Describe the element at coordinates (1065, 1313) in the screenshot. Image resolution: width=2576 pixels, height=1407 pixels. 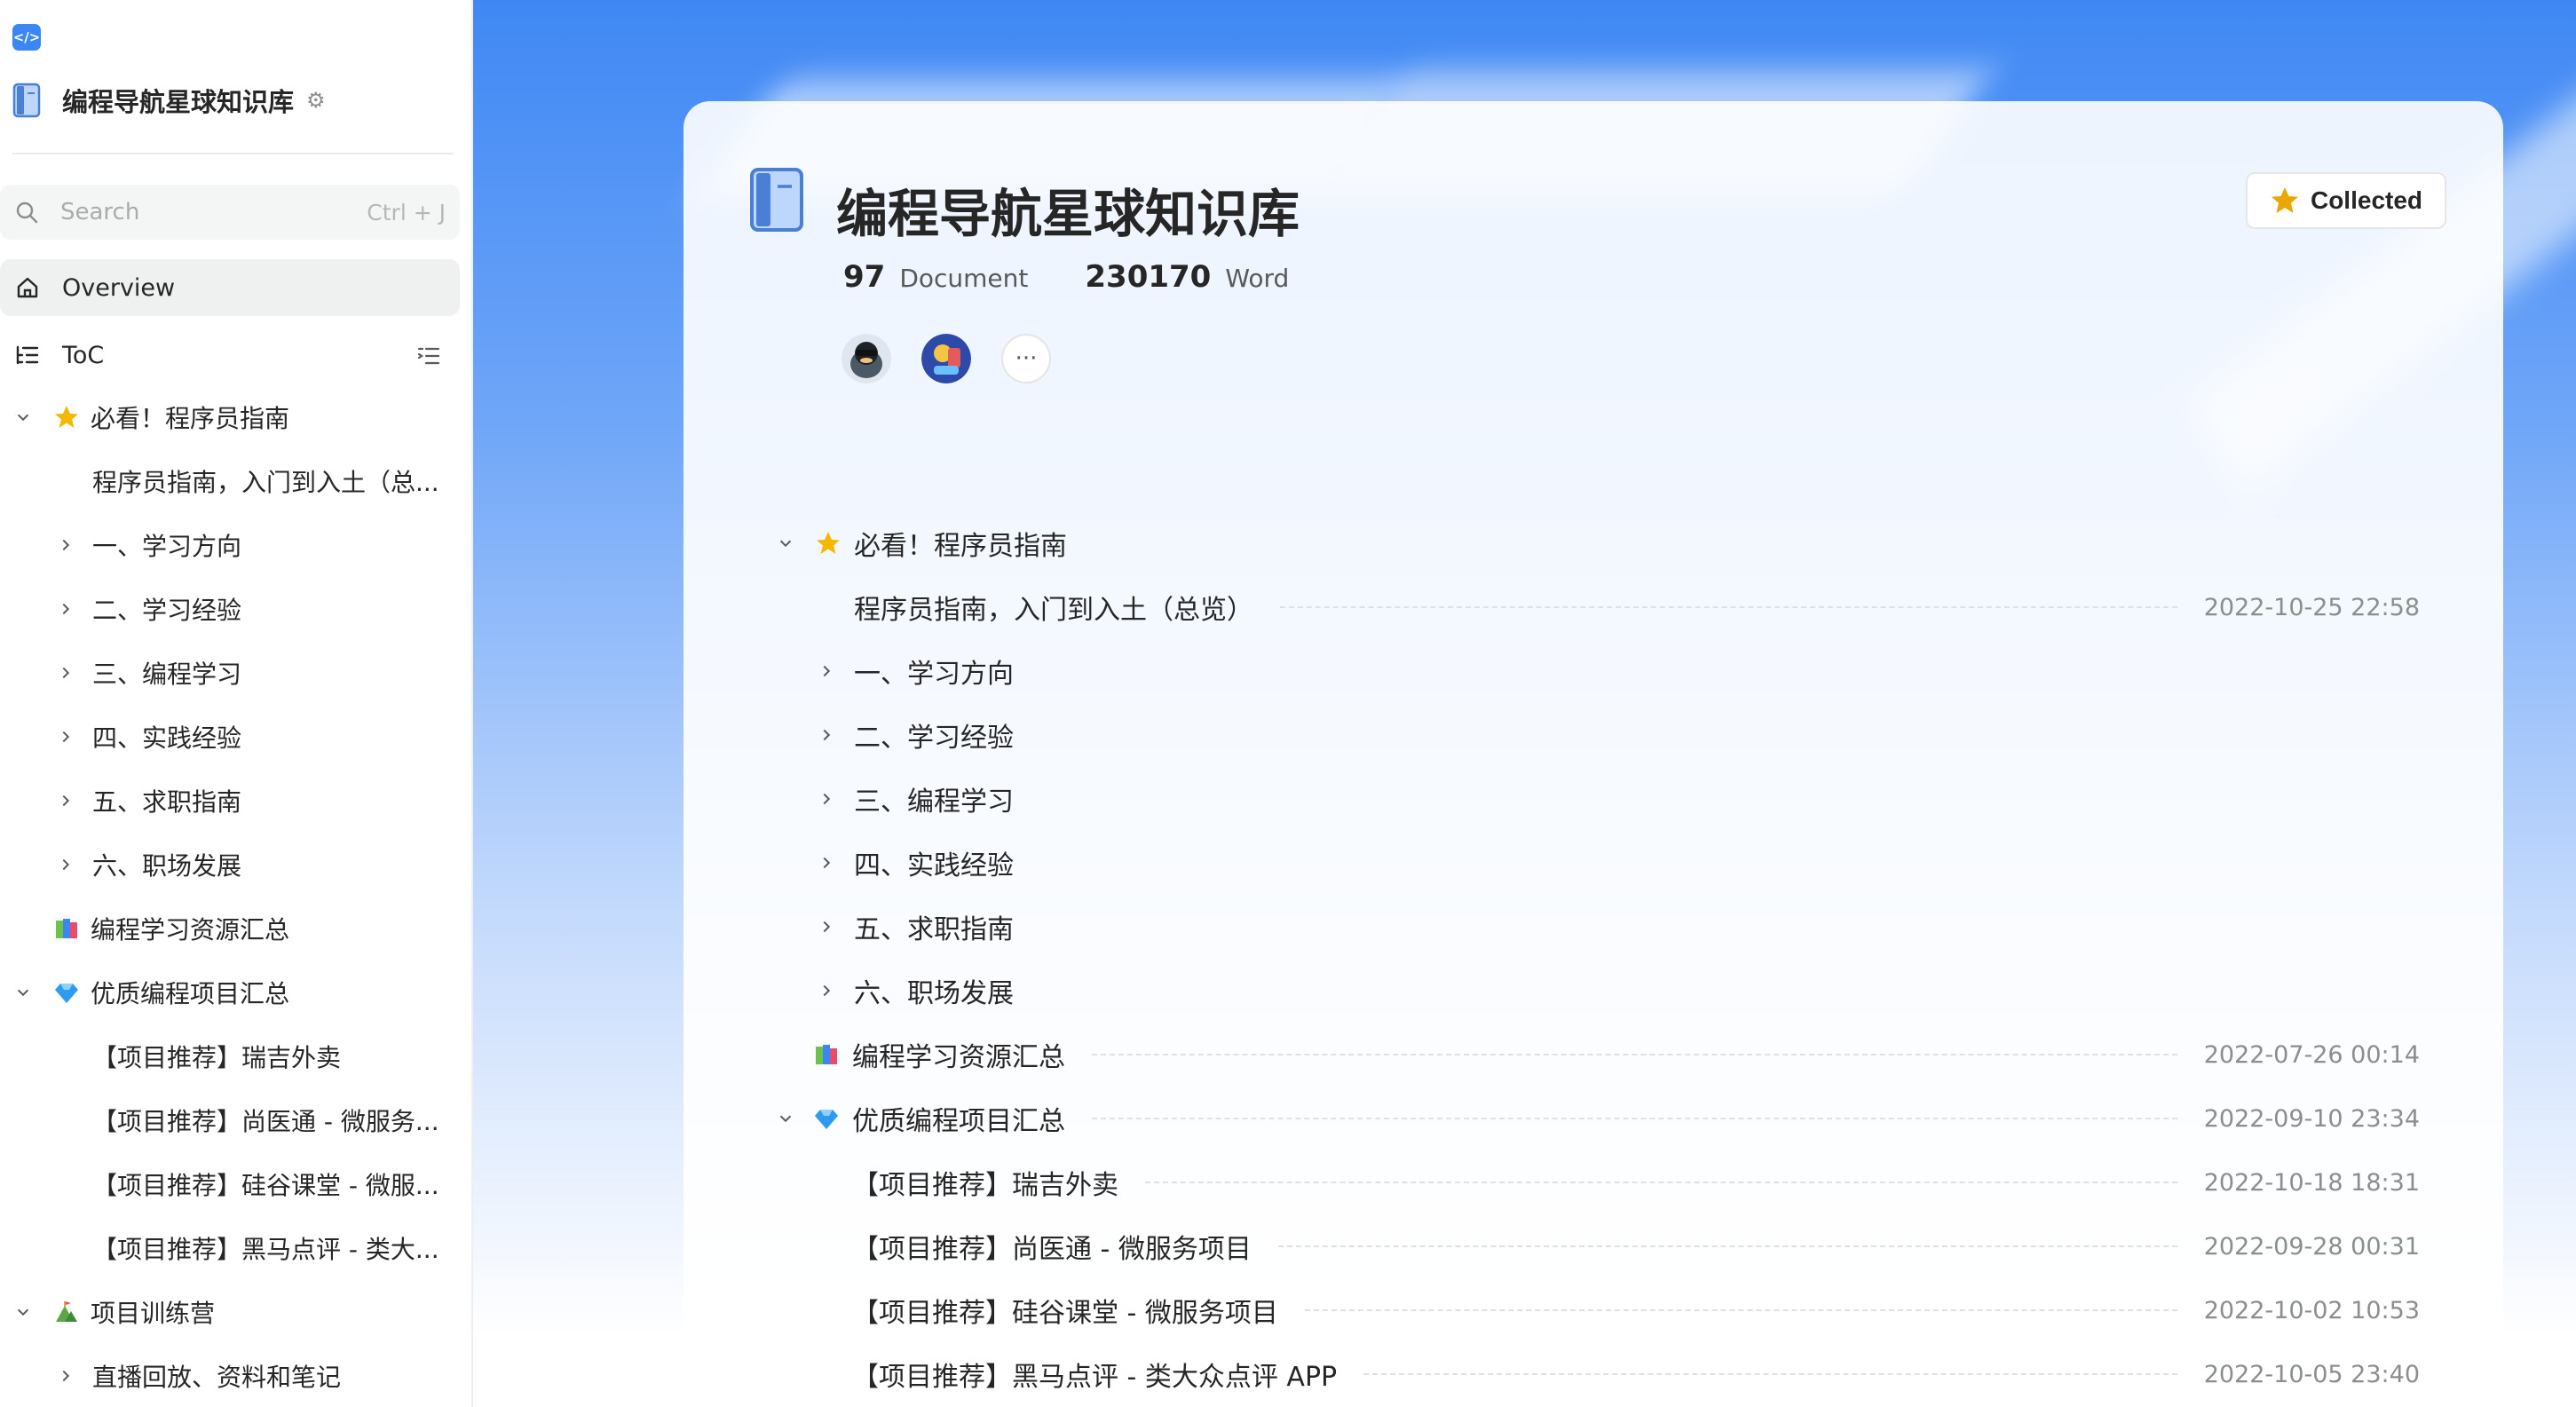
I see `toc-item-label: 【项目推荐】硅谷课堂 - 微服务项目` at that location.